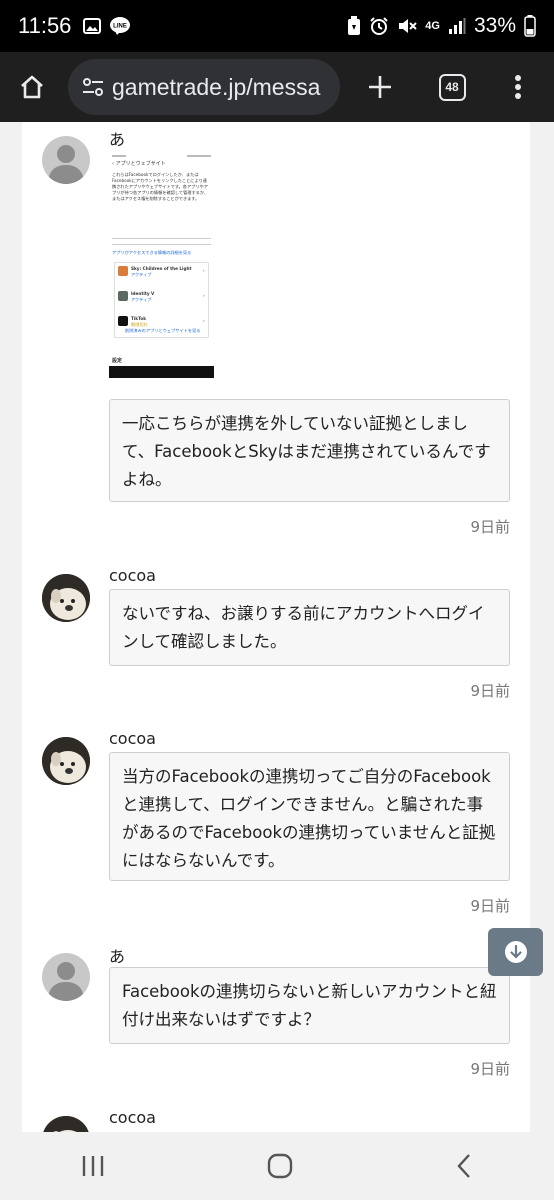 This screenshot has height=1200, width=554. What do you see at coordinates (216, 86) in the screenshot?
I see `url-text: gametrade.jp/messa` at bounding box center [216, 86].